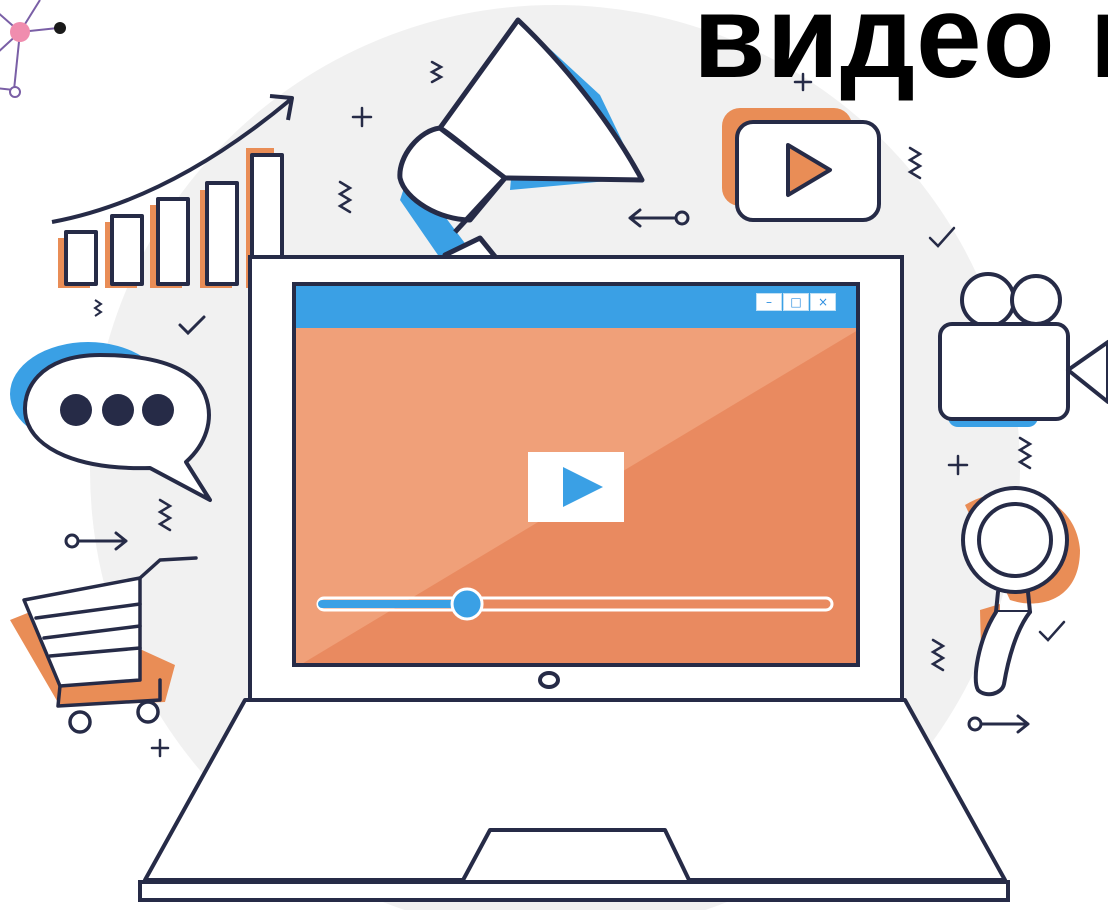 The image size is (1108, 910). I want to click on video-play-card-icon, so click(801, 165).